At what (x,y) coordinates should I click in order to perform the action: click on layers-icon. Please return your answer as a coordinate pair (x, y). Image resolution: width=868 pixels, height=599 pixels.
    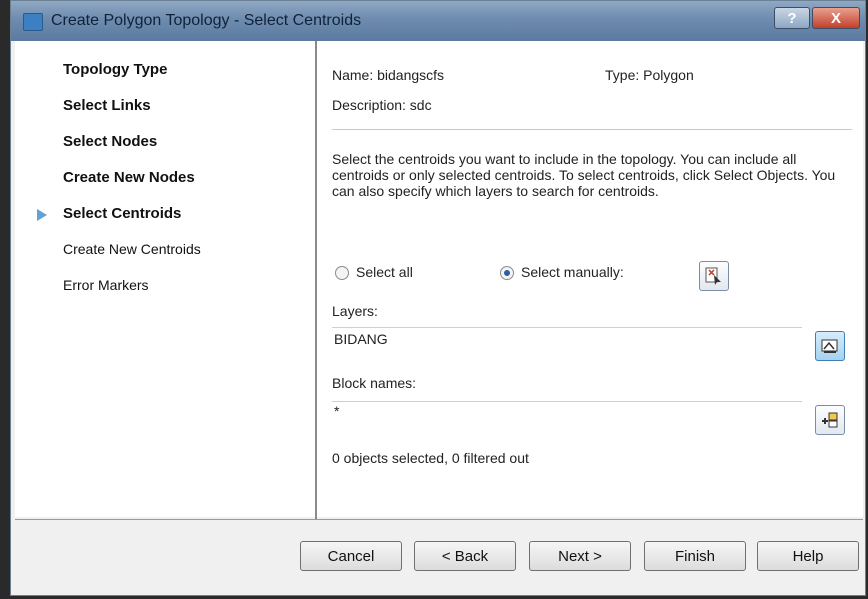
    Looking at the image, I should click on (829, 346).